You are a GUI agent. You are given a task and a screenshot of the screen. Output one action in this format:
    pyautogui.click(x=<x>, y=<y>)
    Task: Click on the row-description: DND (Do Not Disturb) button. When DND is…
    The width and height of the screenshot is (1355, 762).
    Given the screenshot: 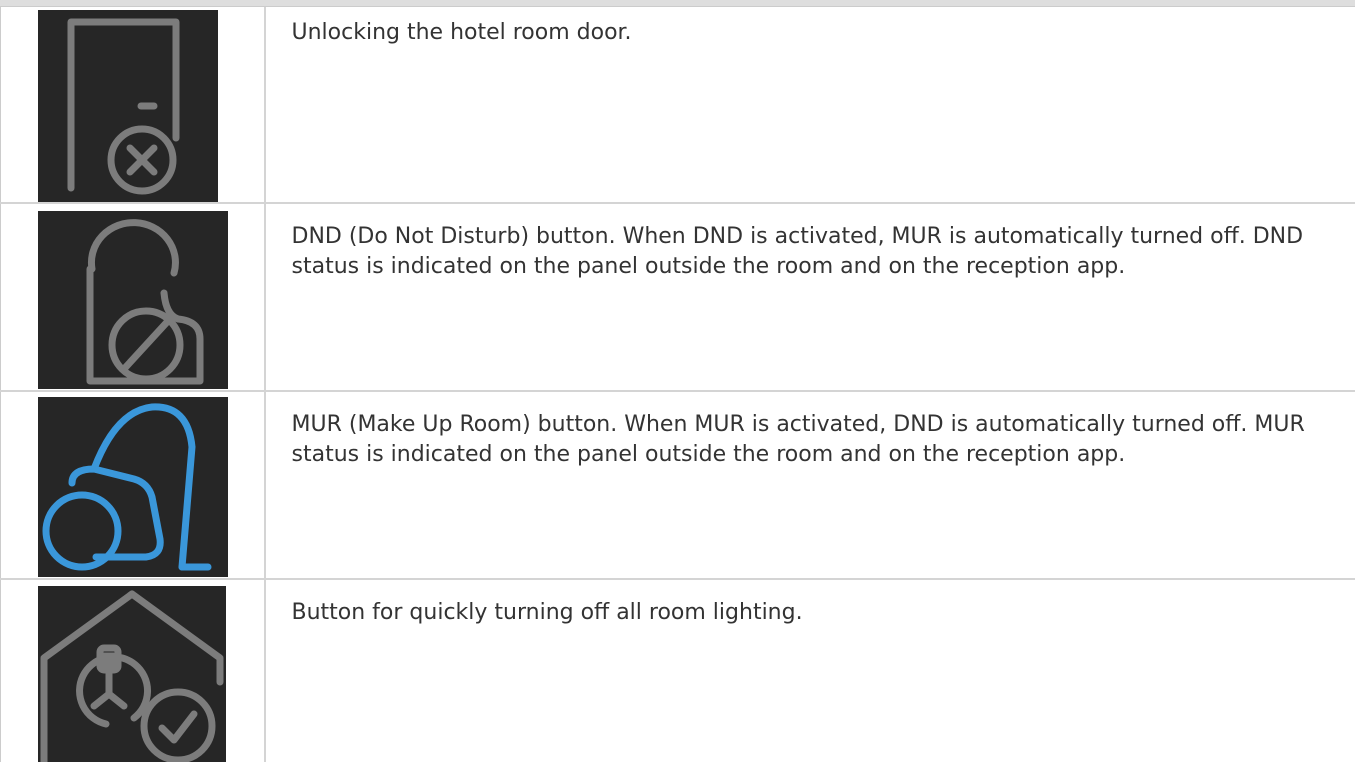 What is the action you would take?
    pyautogui.click(x=812, y=243)
    